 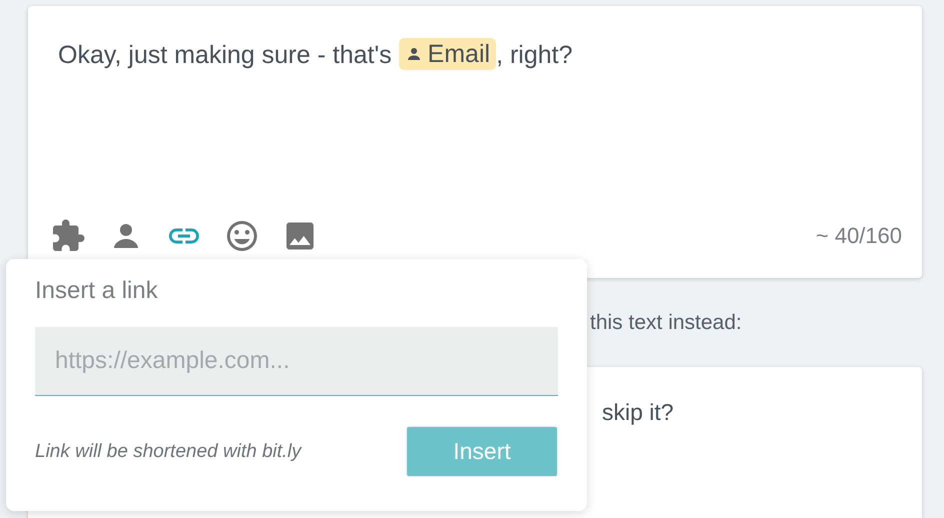 What do you see at coordinates (242, 236) in the screenshot?
I see `smiley-icon` at bounding box center [242, 236].